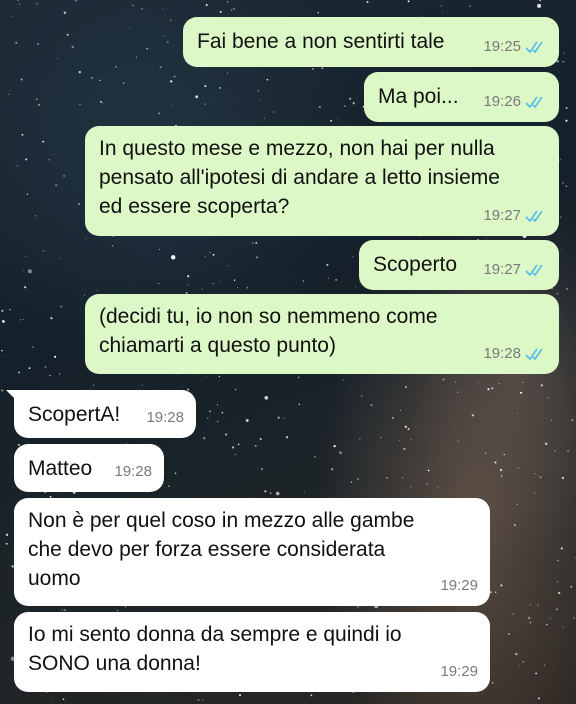  I want to click on message-text: Fai bene a non sentirti tale, so click(321, 41).